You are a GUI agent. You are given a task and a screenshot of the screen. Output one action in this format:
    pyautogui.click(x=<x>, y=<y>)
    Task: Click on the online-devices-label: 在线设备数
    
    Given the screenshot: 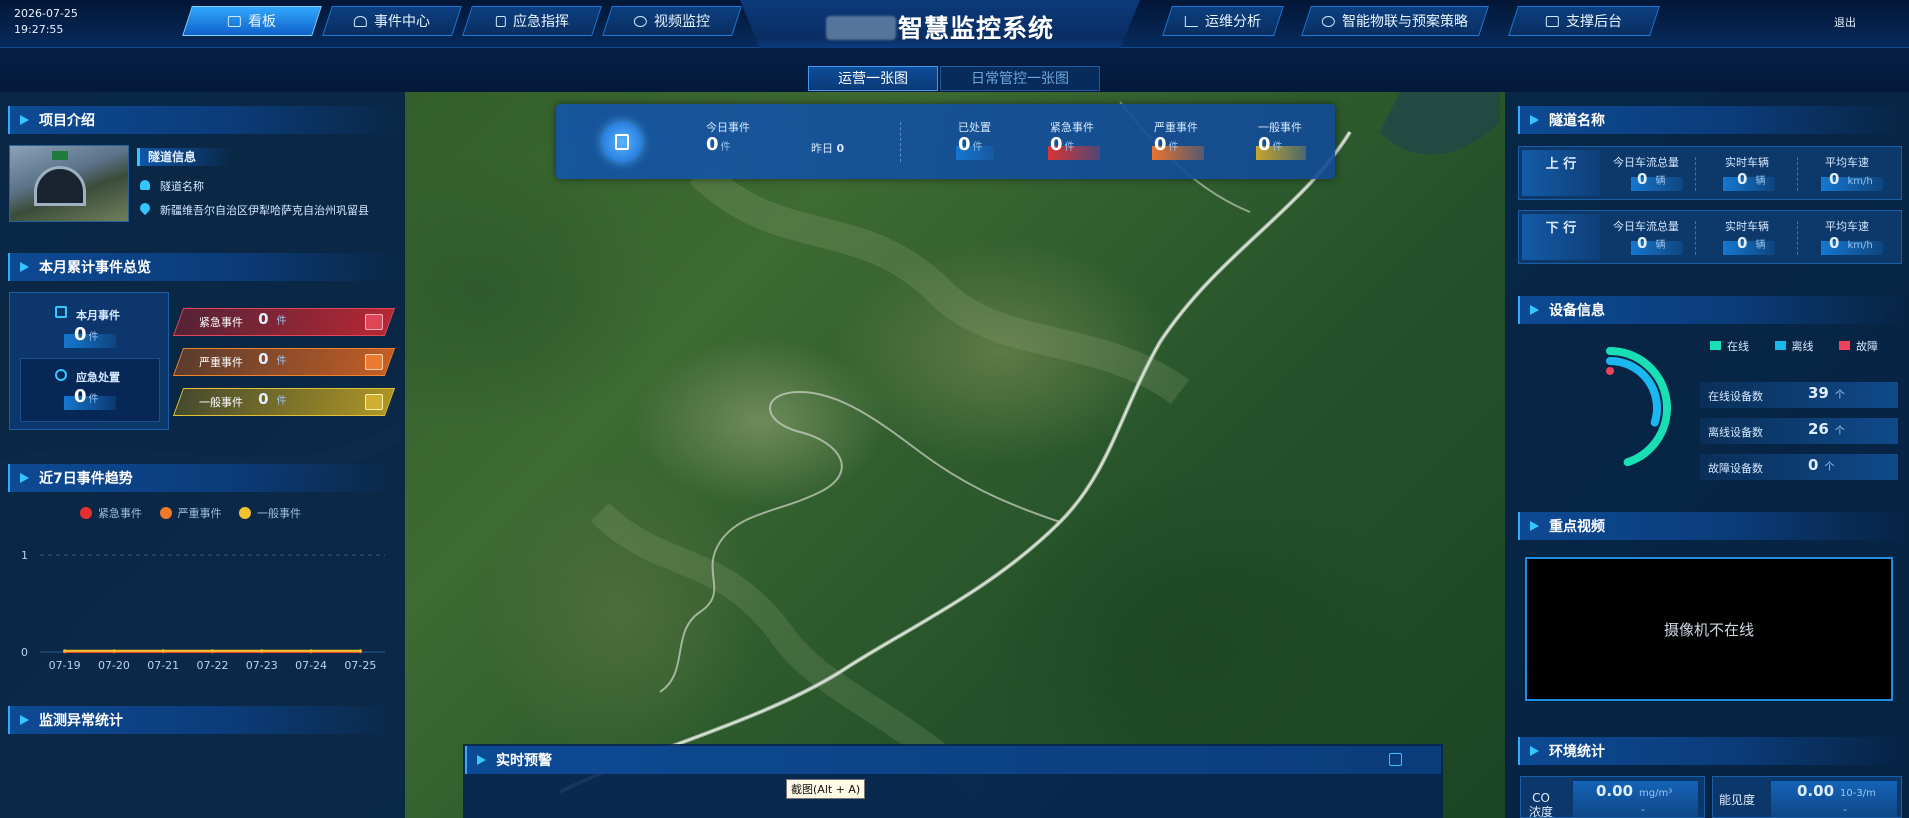 What is the action you would take?
    pyautogui.click(x=1735, y=396)
    